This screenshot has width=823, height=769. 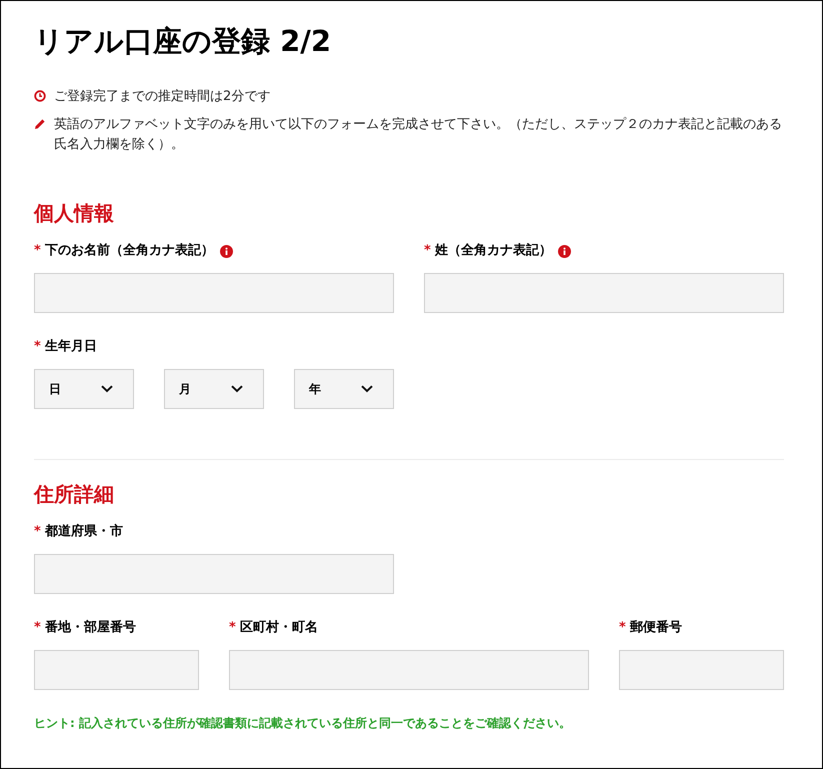 What do you see at coordinates (183, 41) in the screenshot?
I see `page-title: リアル口座の登録 2/2` at bounding box center [183, 41].